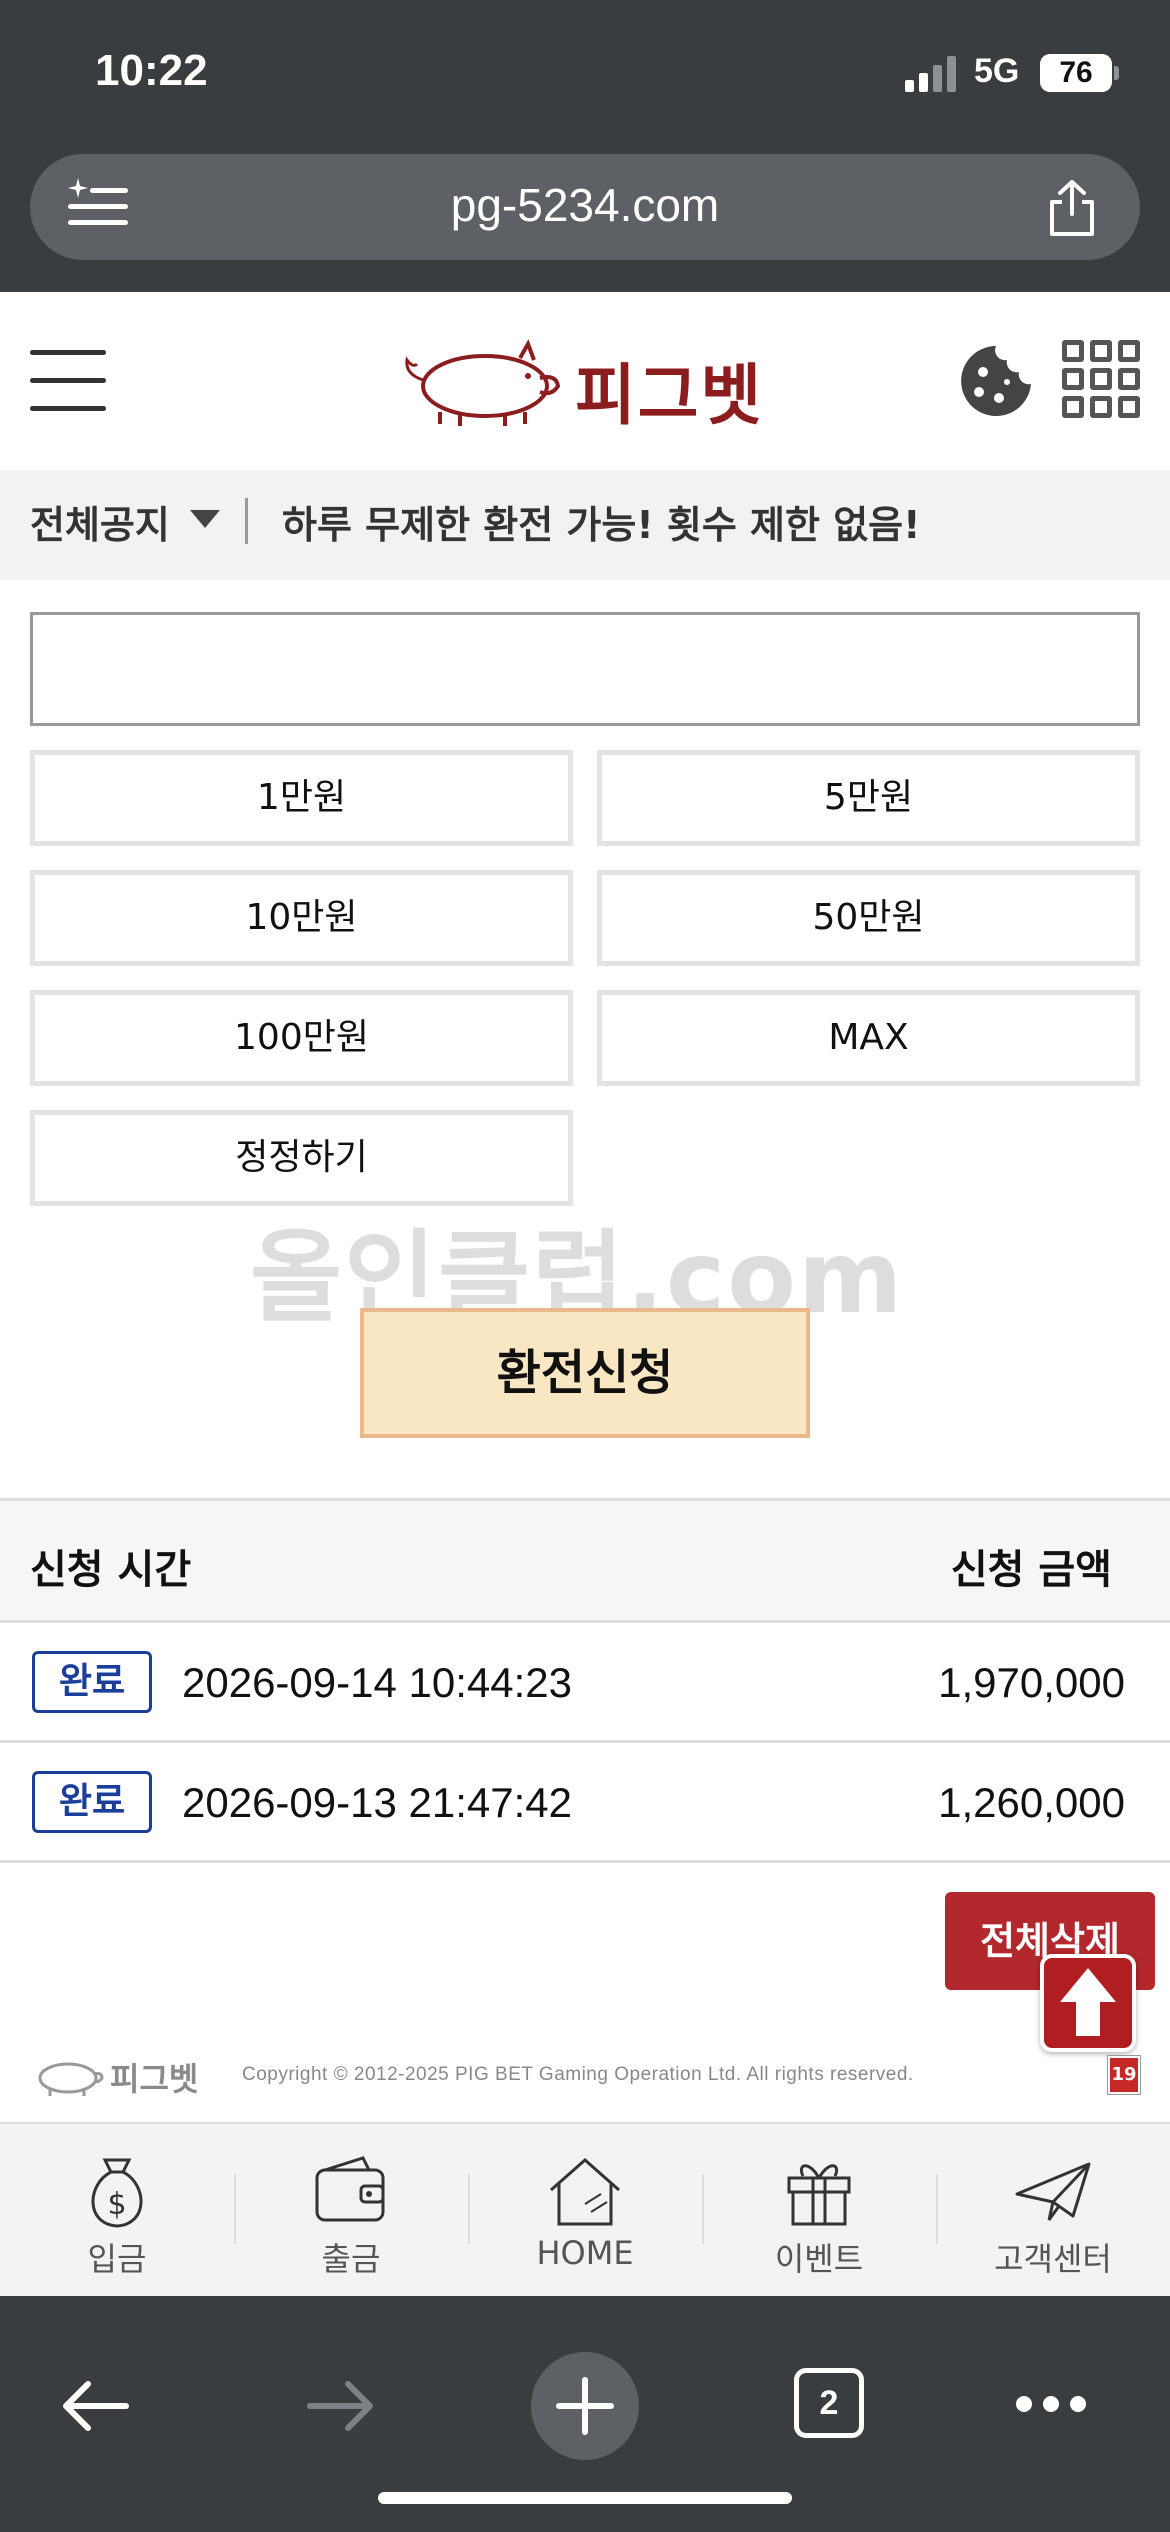  Describe the element at coordinates (997, 71) in the screenshot. I see `network-type: 5G` at that location.